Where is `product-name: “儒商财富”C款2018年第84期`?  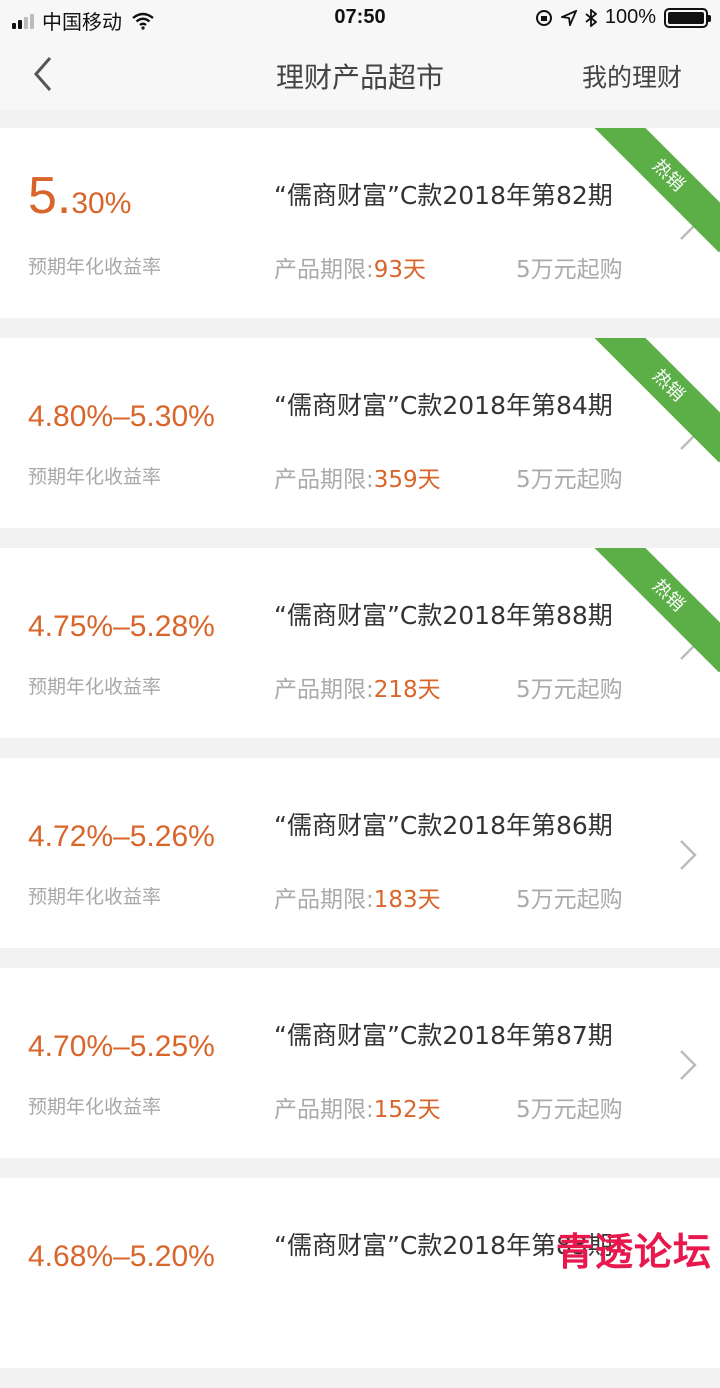
product-name: “儒商财富”C款2018年第84期 is located at coordinates (443, 405).